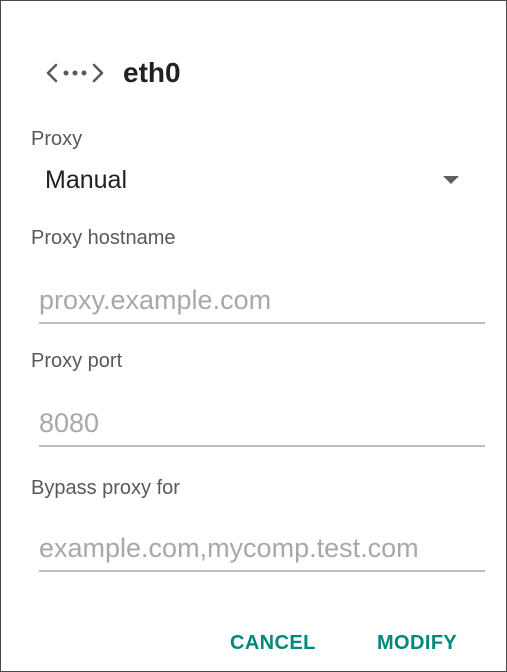 The image size is (507, 672). What do you see at coordinates (105, 488) in the screenshot?
I see `bypass-proxy-label: Bypass proxy for` at bounding box center [105, 488].